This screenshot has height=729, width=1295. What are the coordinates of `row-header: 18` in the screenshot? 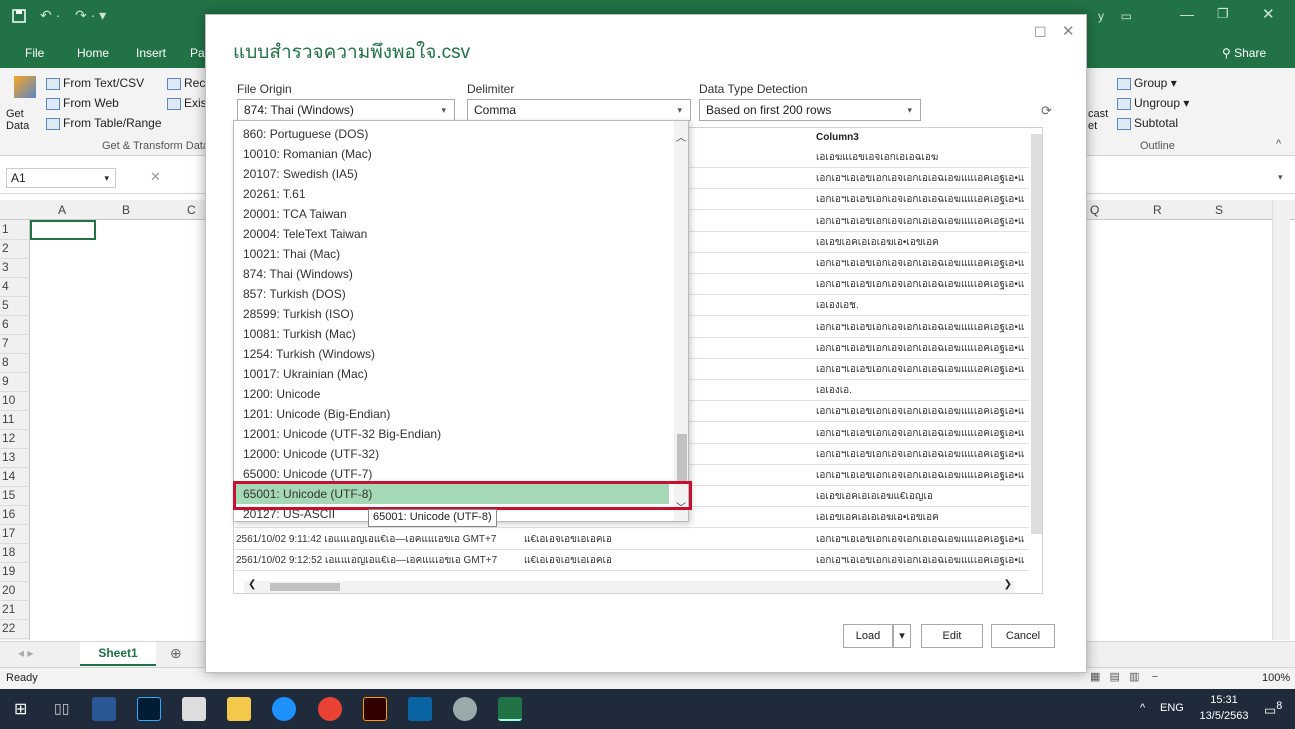 It's located at (15, 553).